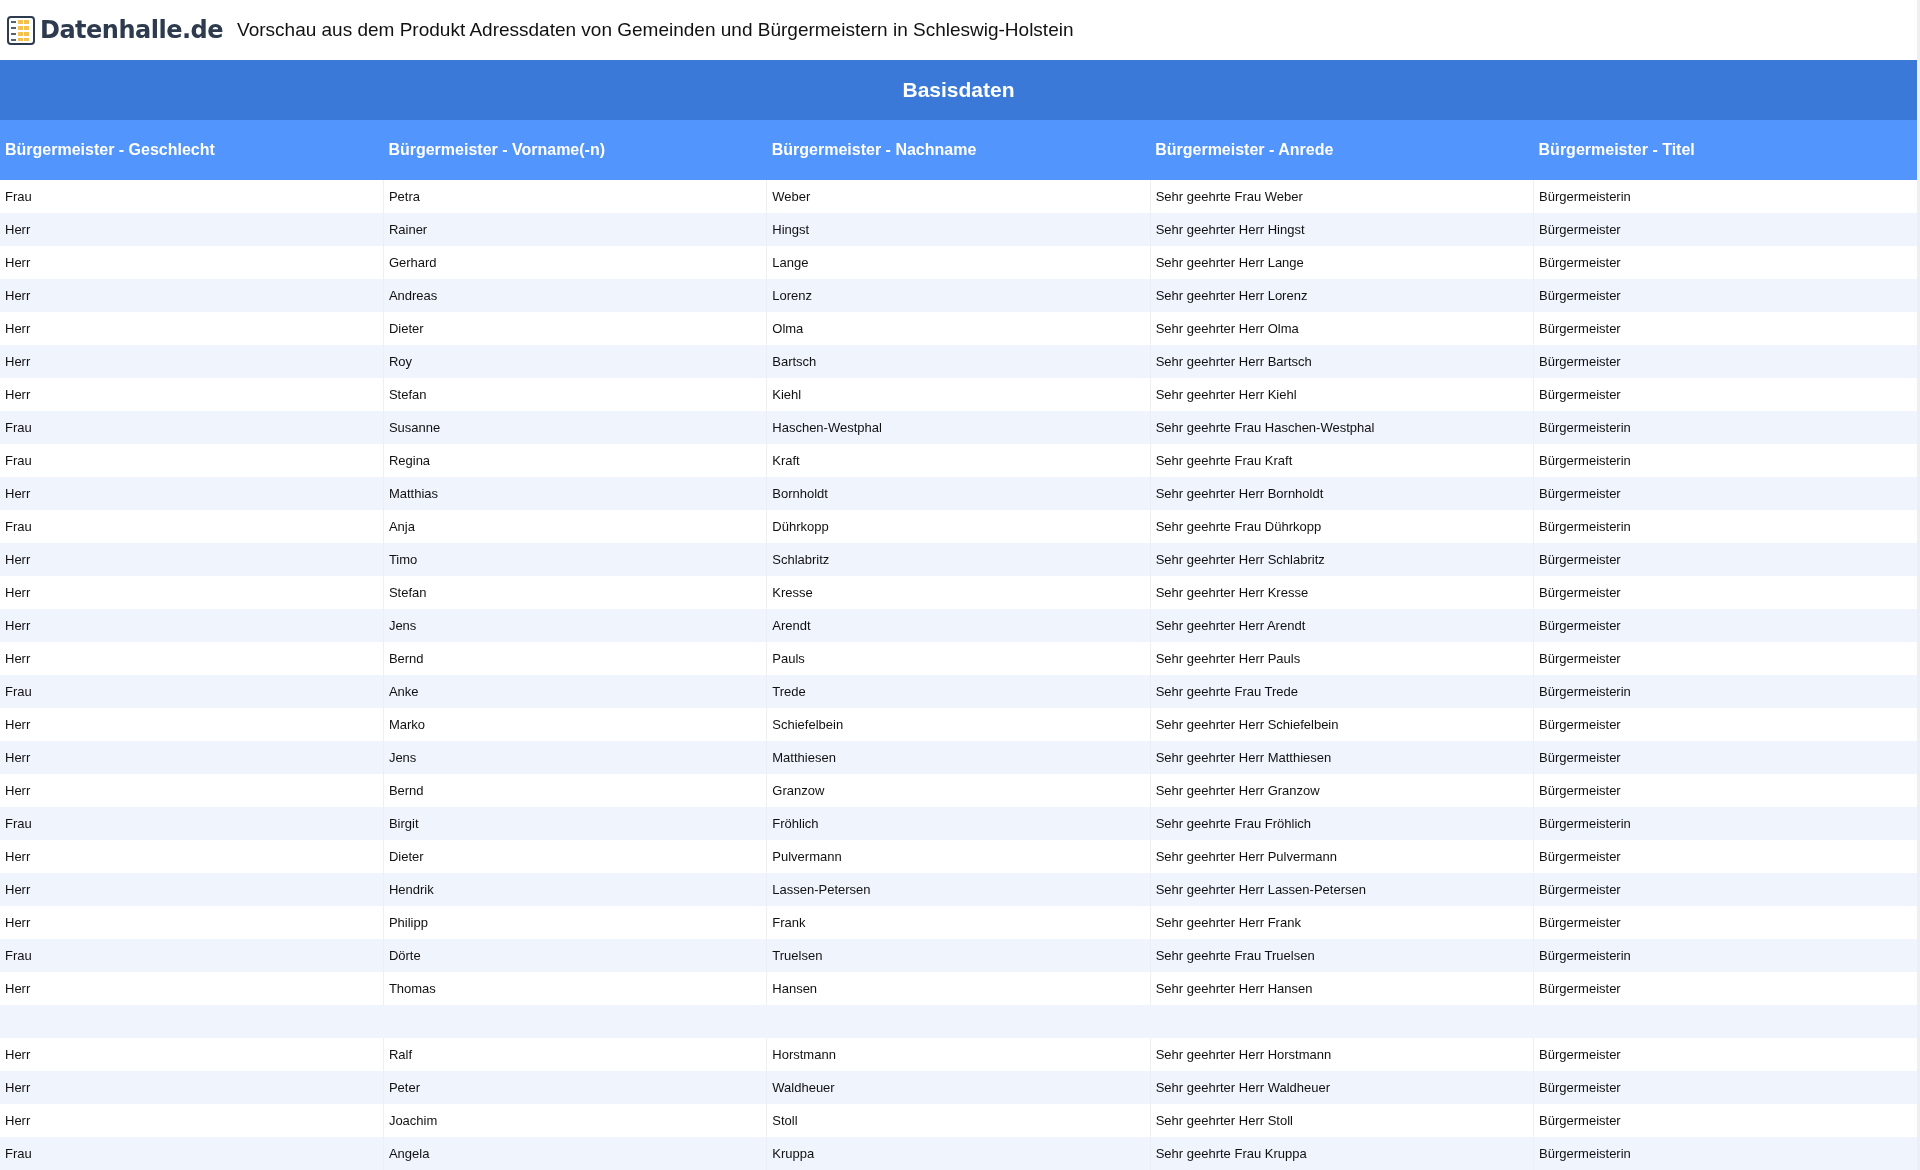  What do you see at coordinates (21, 30) in the screenshot?
I see `server-stack-icon` at bounding box center [21, 30].